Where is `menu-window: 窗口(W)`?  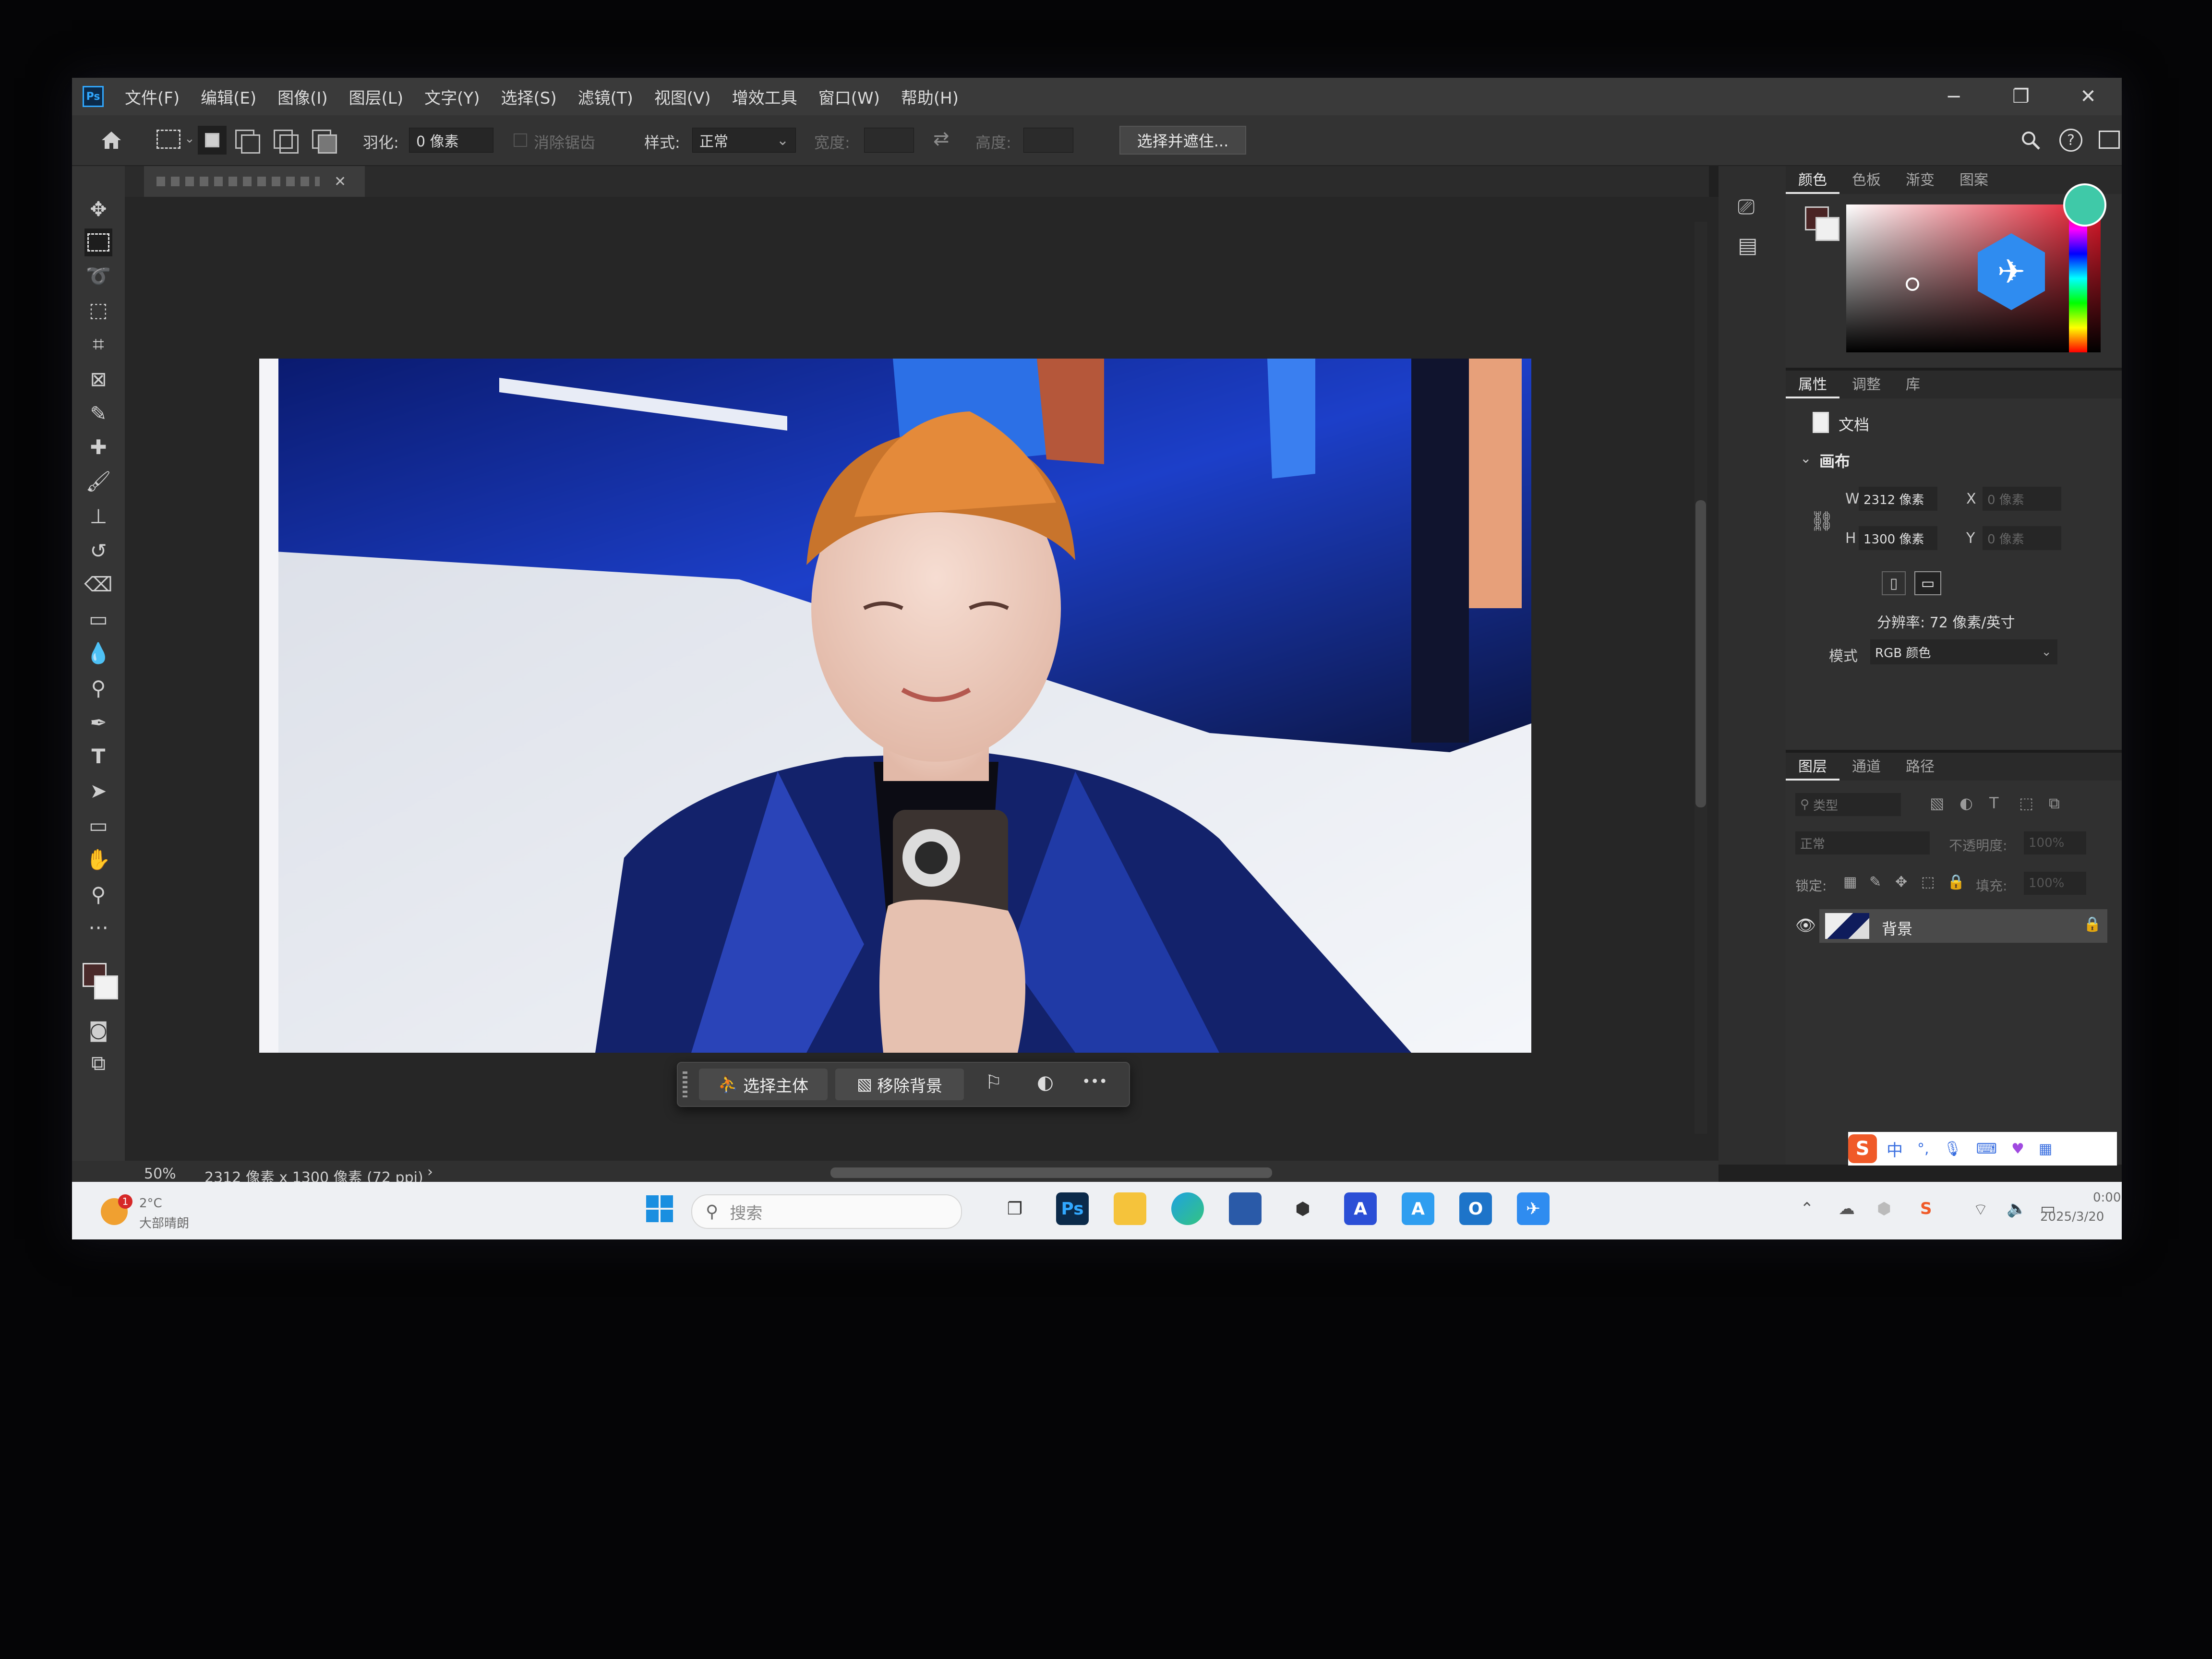 menu-window: 窗口(W) is located at coordinates (849, 96).